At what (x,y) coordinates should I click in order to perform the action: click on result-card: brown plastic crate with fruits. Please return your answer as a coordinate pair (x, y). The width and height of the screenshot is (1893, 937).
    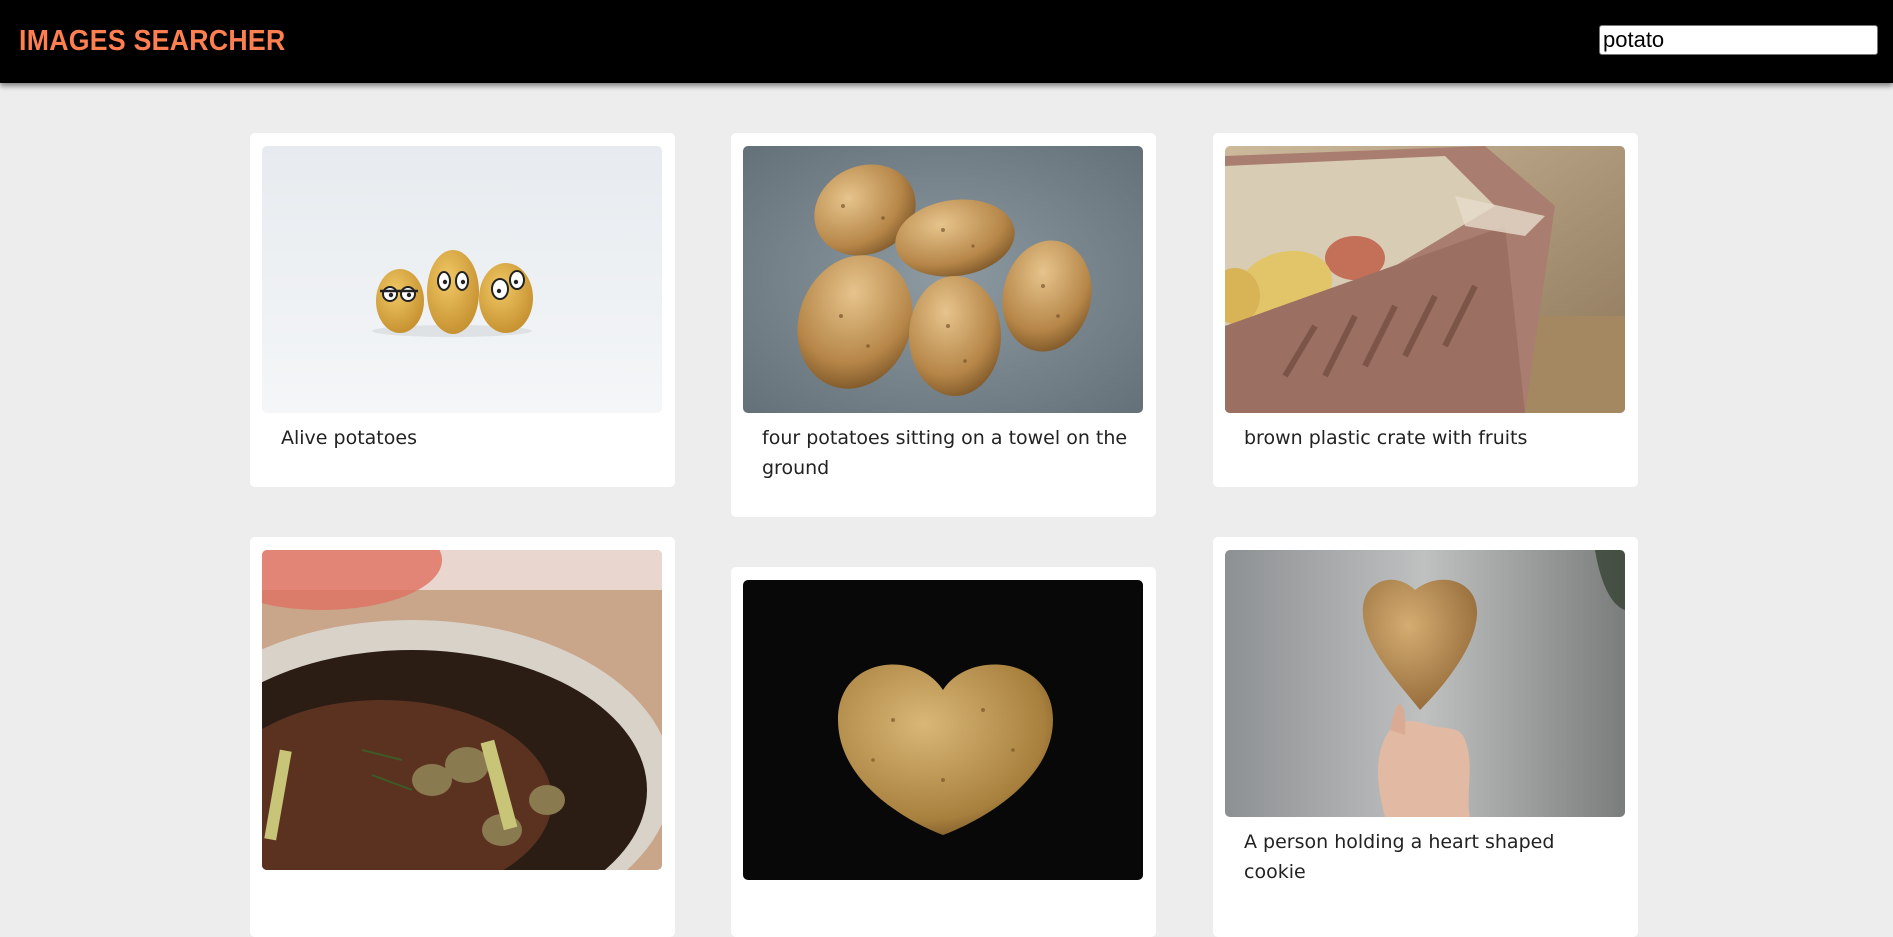
    Looking at the image, I should click on (1425, 310).